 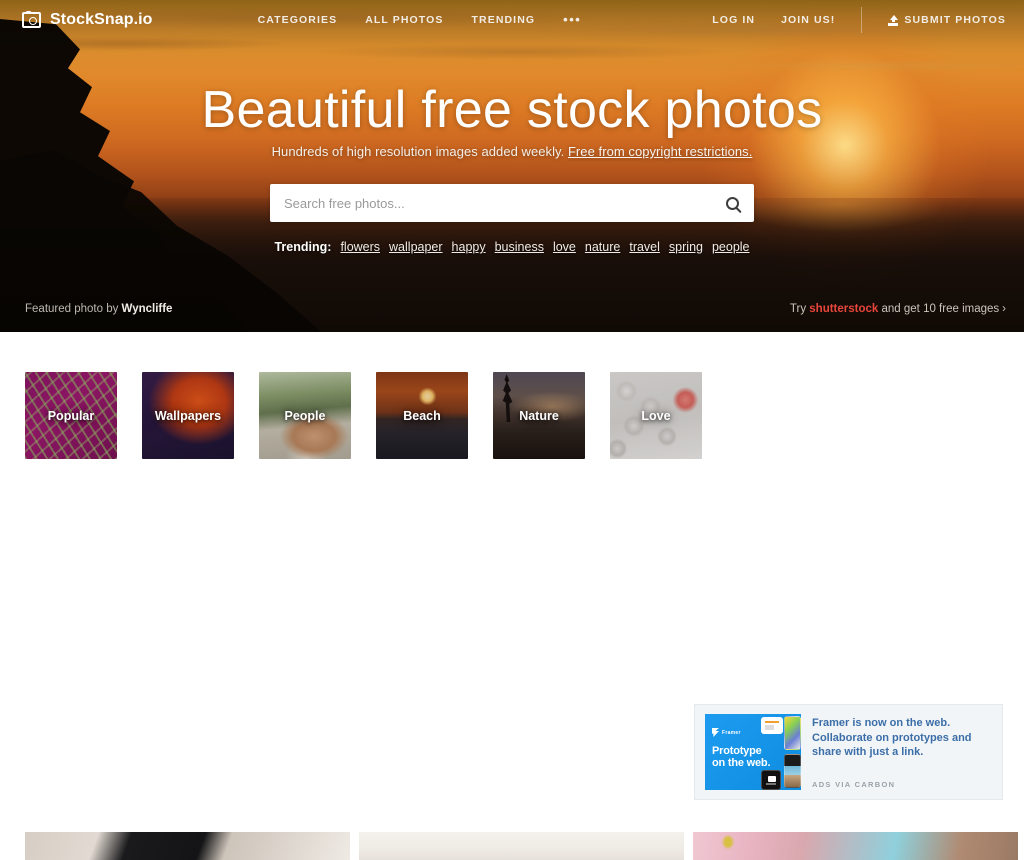 I want to click on nav-item-trending: TRENDING, so click(x=504, y=20).